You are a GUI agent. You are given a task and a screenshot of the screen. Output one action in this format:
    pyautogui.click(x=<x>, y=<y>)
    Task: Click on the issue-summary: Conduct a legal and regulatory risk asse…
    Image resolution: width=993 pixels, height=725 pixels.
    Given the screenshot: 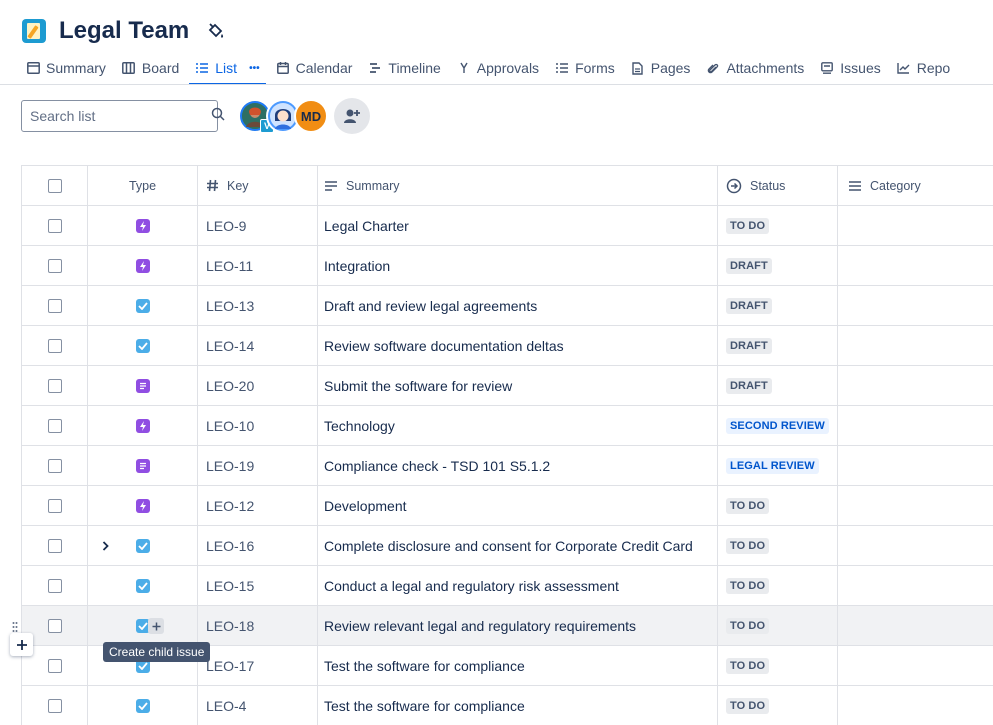 What is the action you would take?
    pyautogui.click(x=518, y=585)
    